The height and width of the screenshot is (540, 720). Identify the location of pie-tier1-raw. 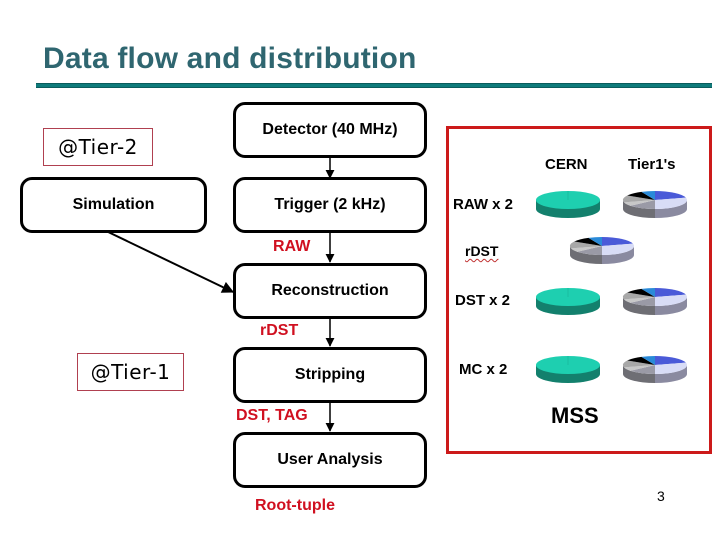
(655, 204).